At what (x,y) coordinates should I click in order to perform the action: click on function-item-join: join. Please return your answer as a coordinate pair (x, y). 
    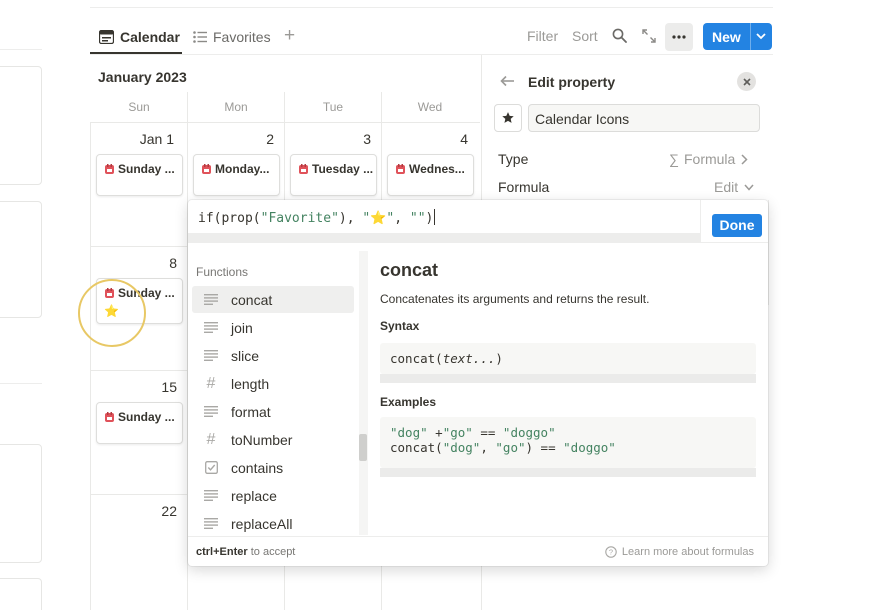
    Looking at the image, I should click on (273, 327).